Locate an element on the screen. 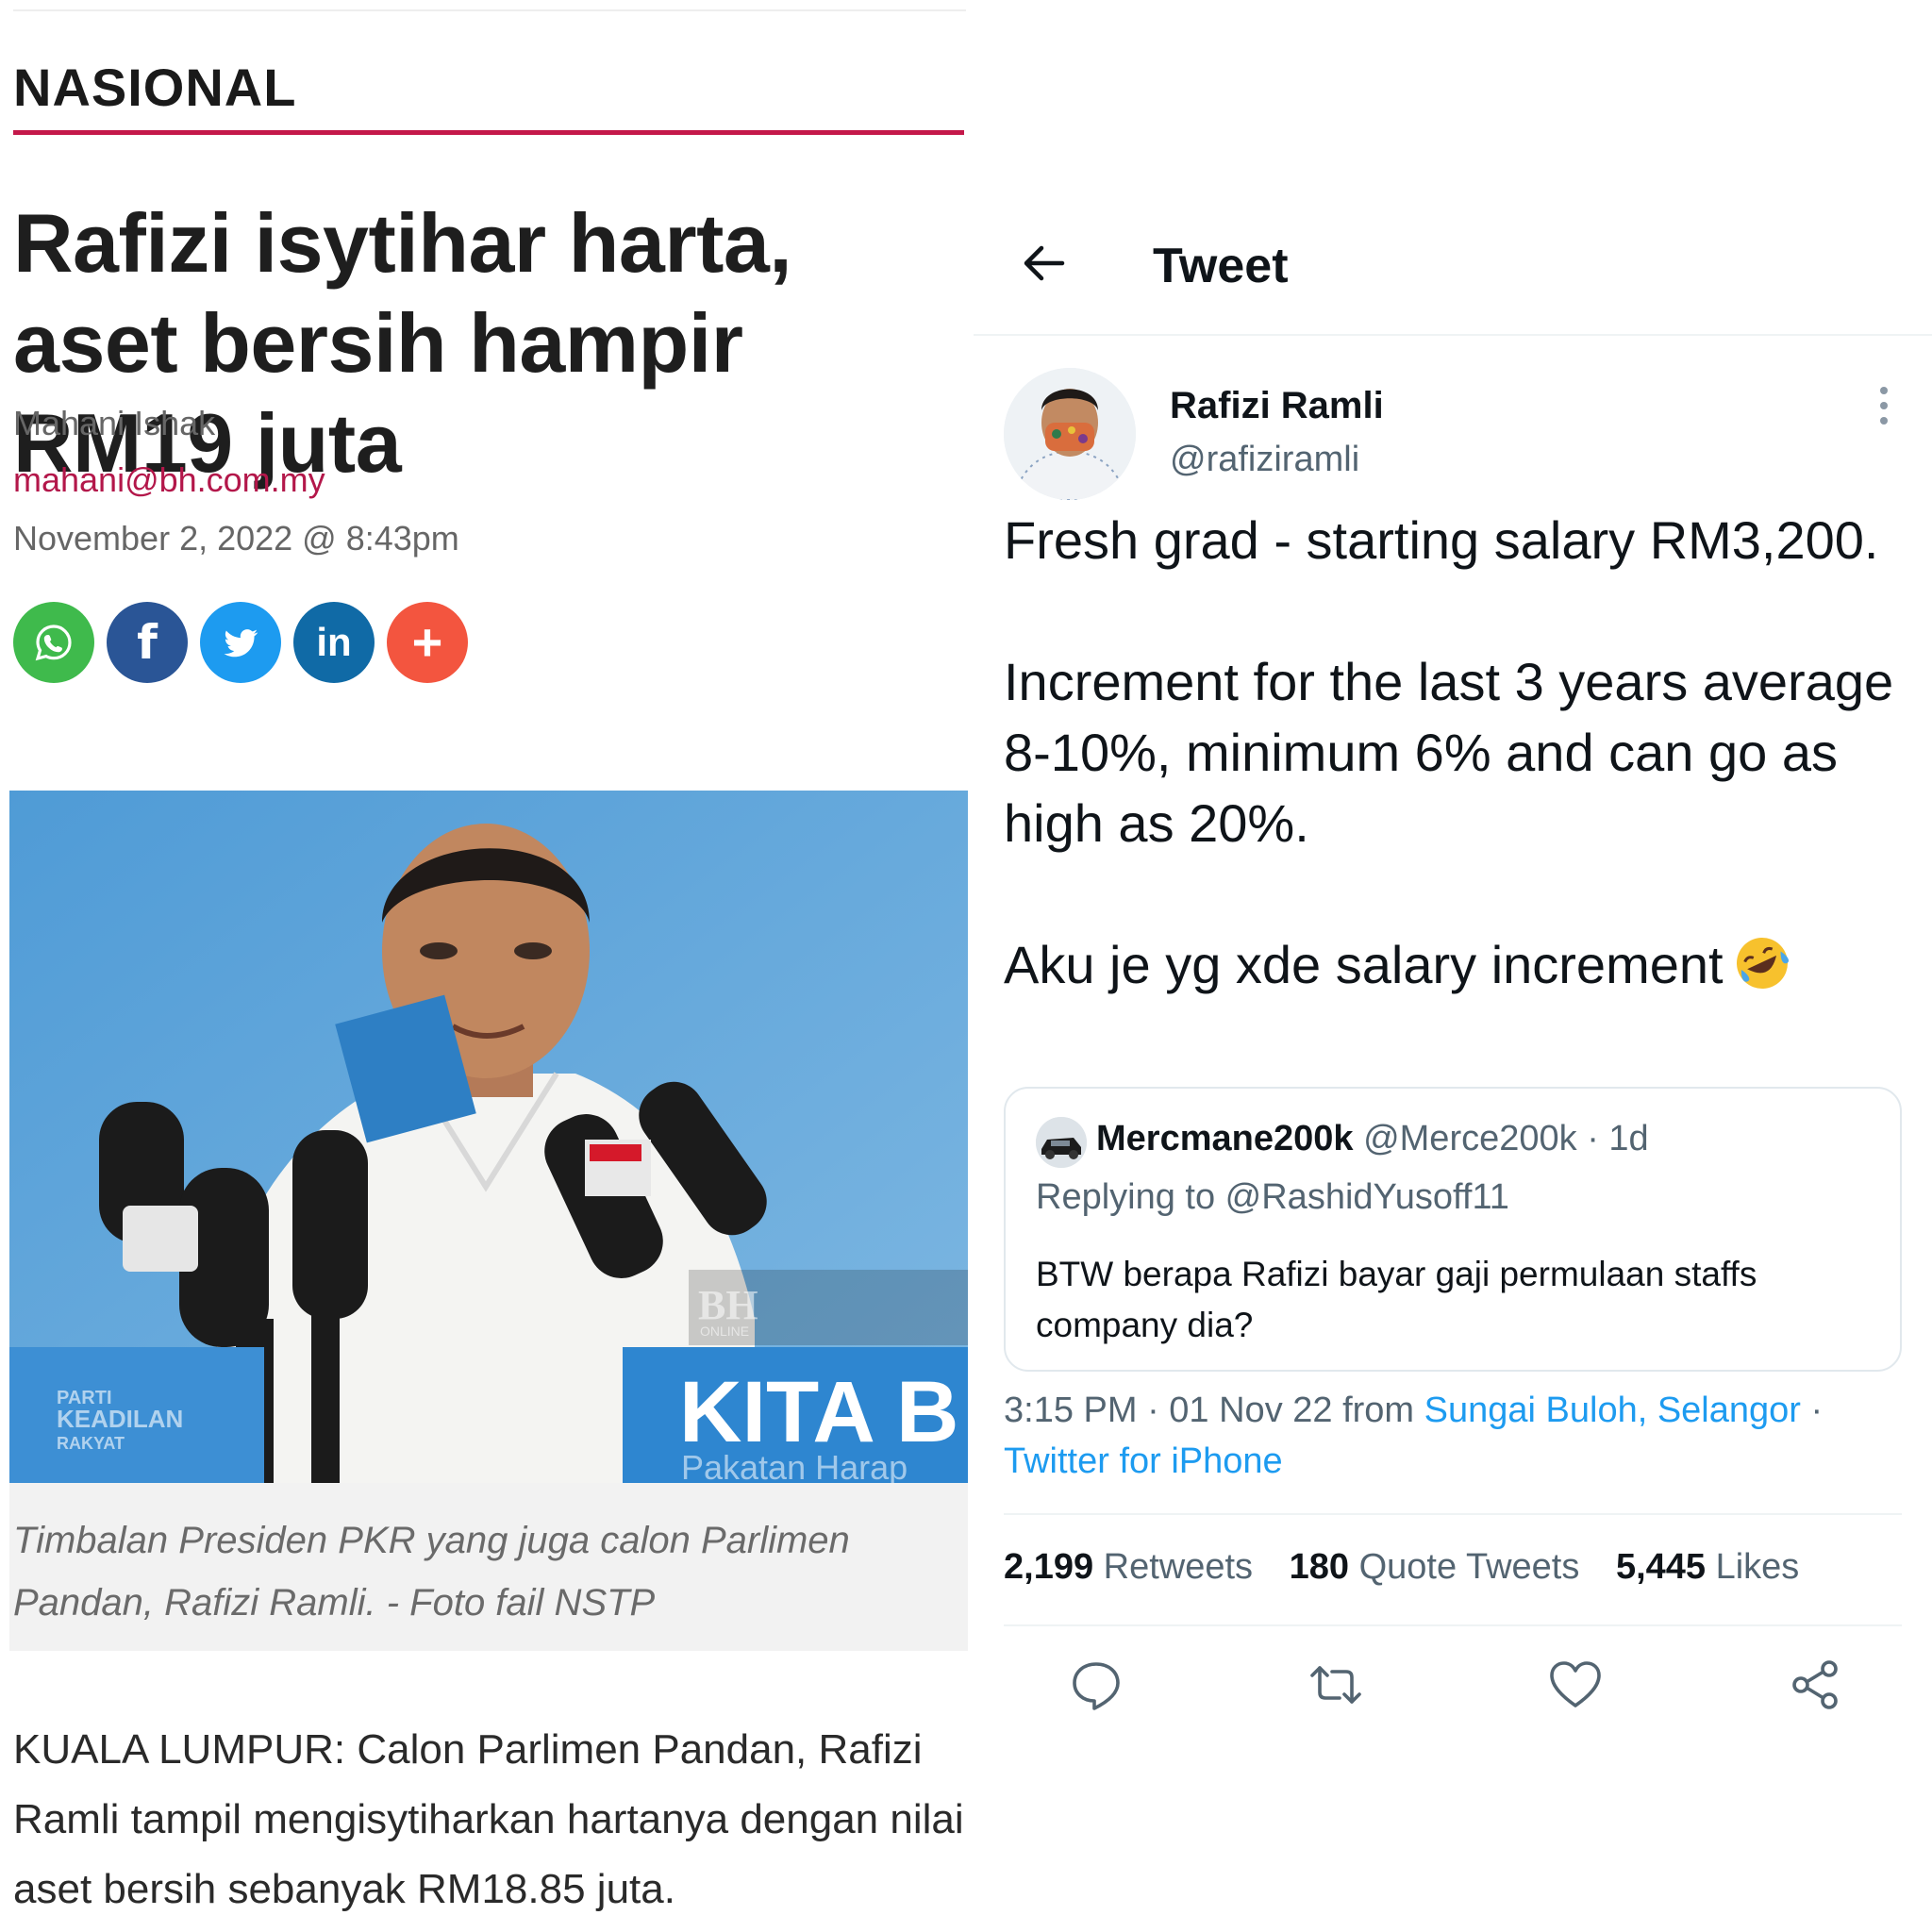  tweet-header: Tweet is located at coordinates (1453, 279).